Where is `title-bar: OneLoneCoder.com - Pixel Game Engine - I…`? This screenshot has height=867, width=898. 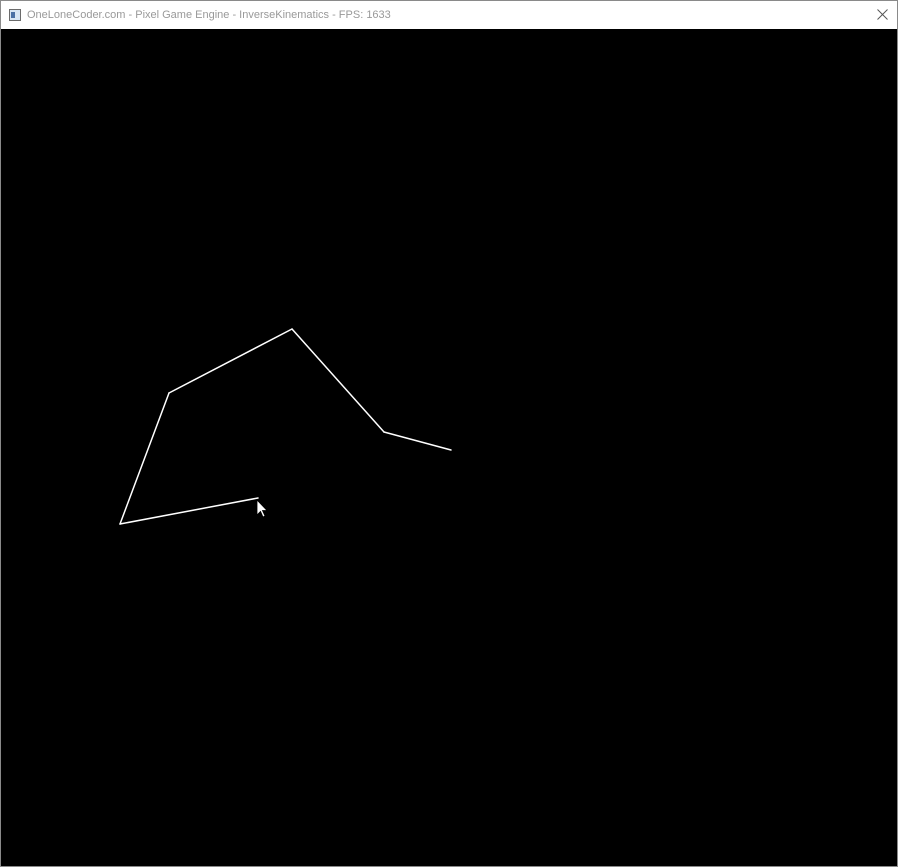 title-bar: OneLoneCoder.com - Pixel Game Engine - I… is located at coordinates (449, 15).